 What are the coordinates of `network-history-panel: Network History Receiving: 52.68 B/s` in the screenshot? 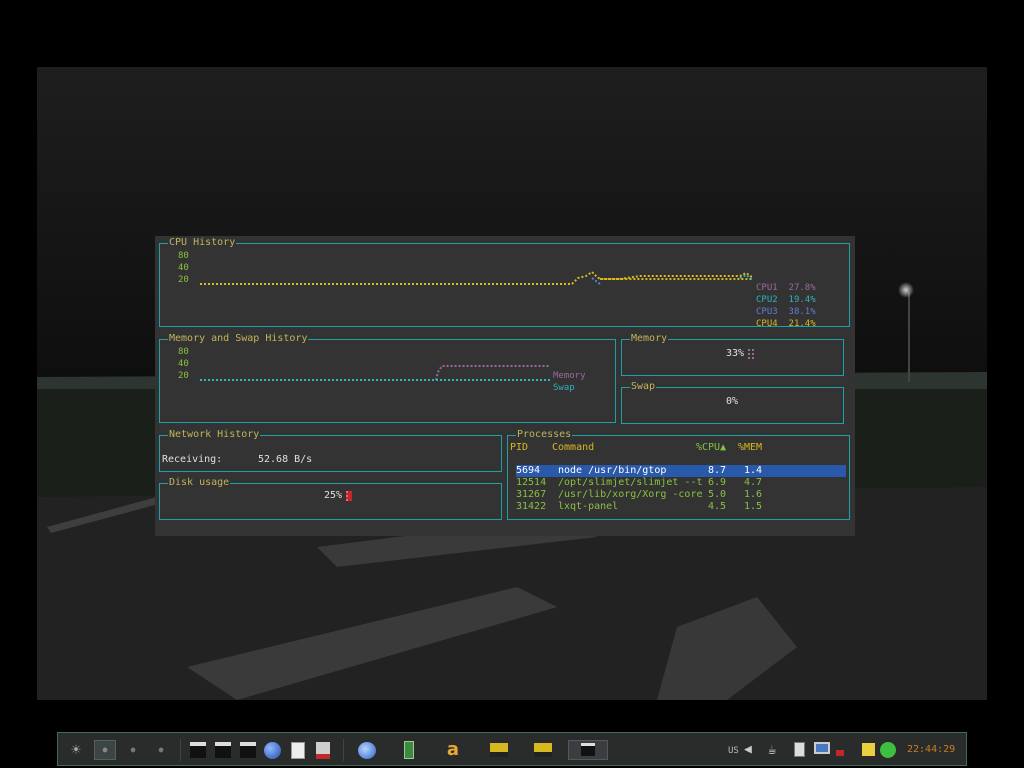 It's located at (330, 450).